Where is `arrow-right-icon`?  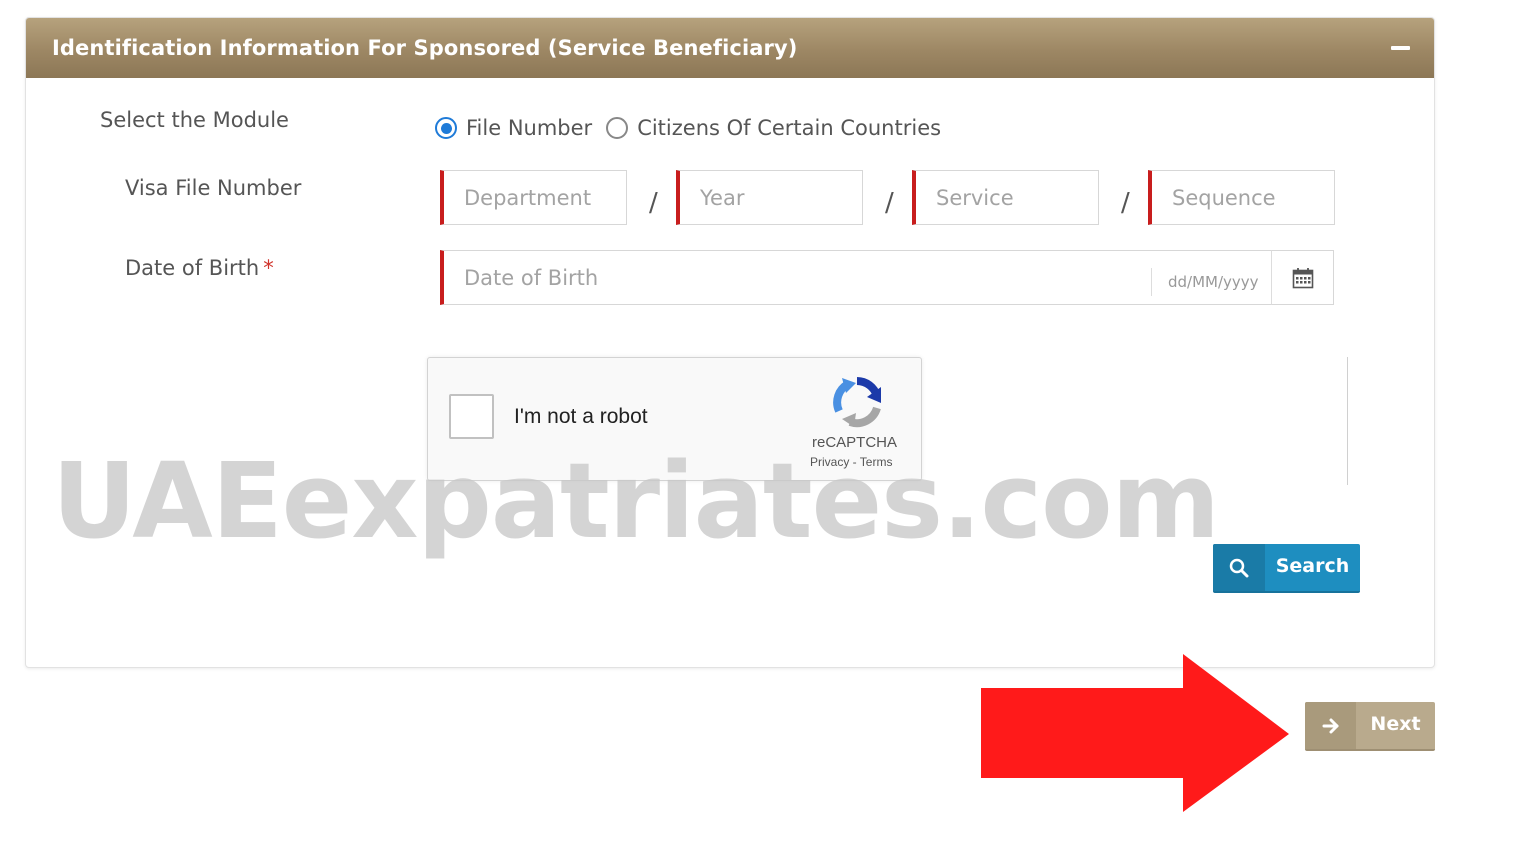
arrow-right-icon is located at coordinates (1330, 725).